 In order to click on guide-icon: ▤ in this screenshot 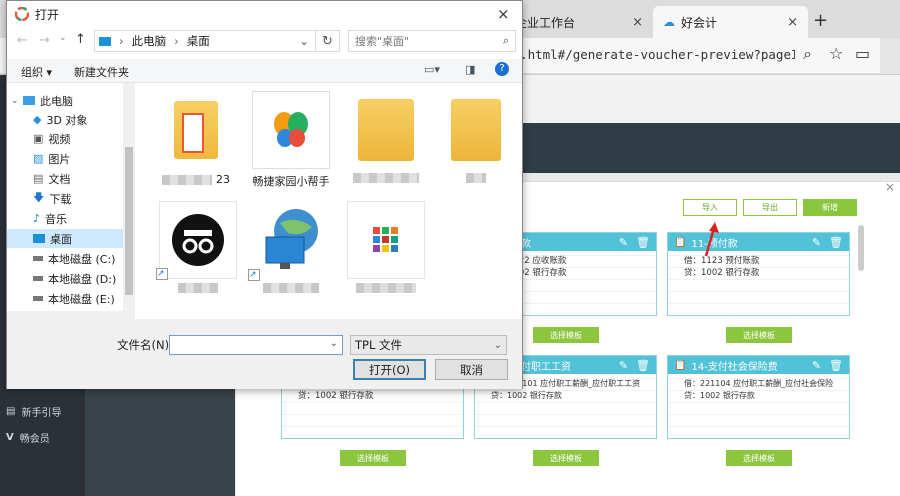, I will do `click(11, 411)`.